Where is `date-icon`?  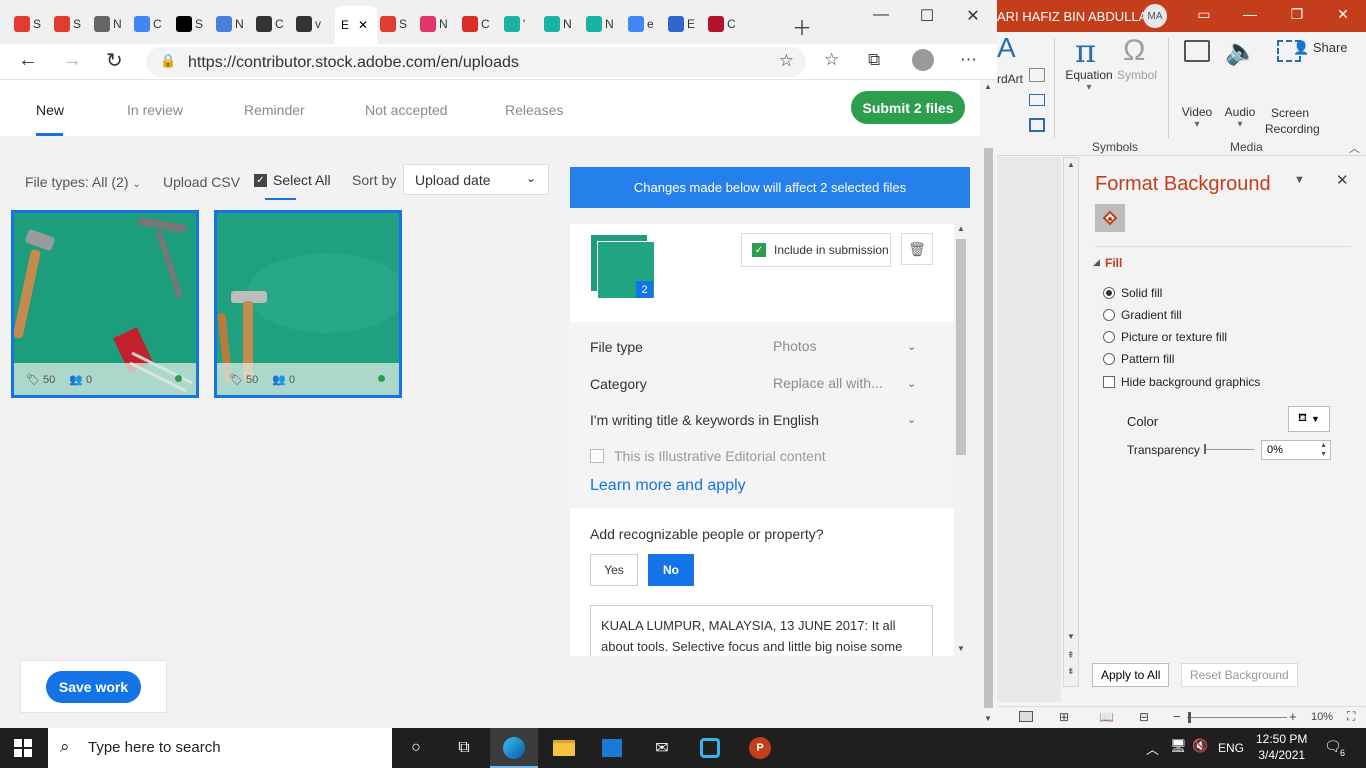 date-icon is located at coordinates (1037, 100).